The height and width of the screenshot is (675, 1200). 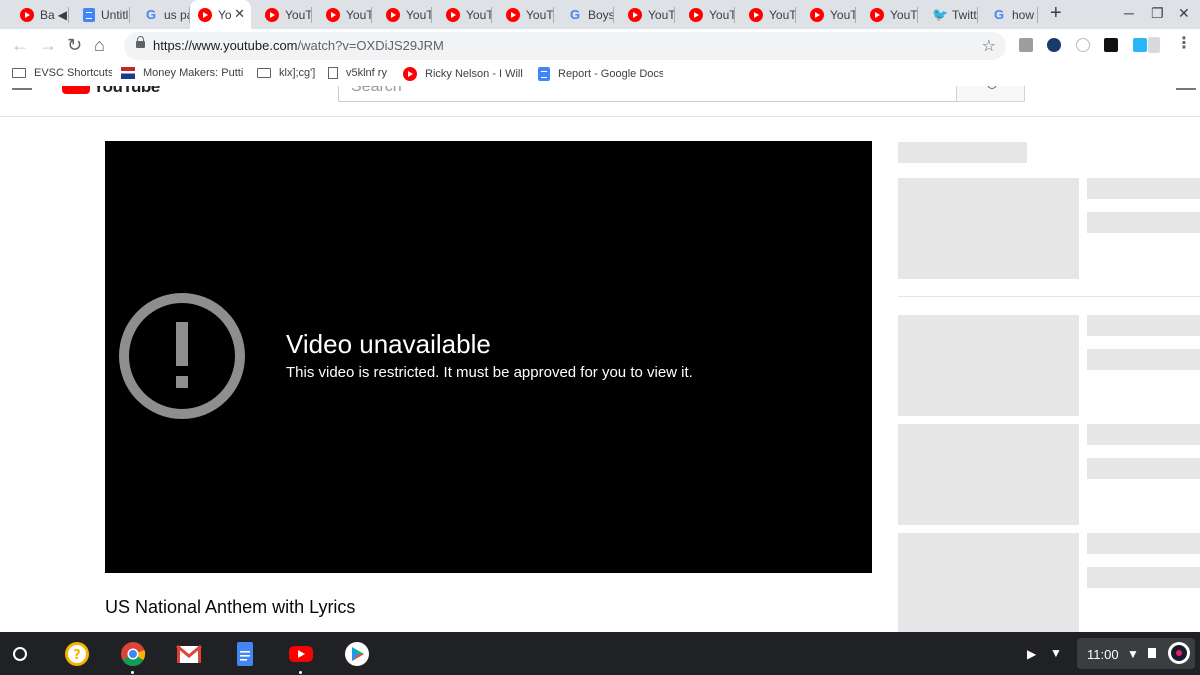 What do you see at coordinates (182, 356) in the screenshot?
I see `warning-icon` at bounding box center [182, 356].